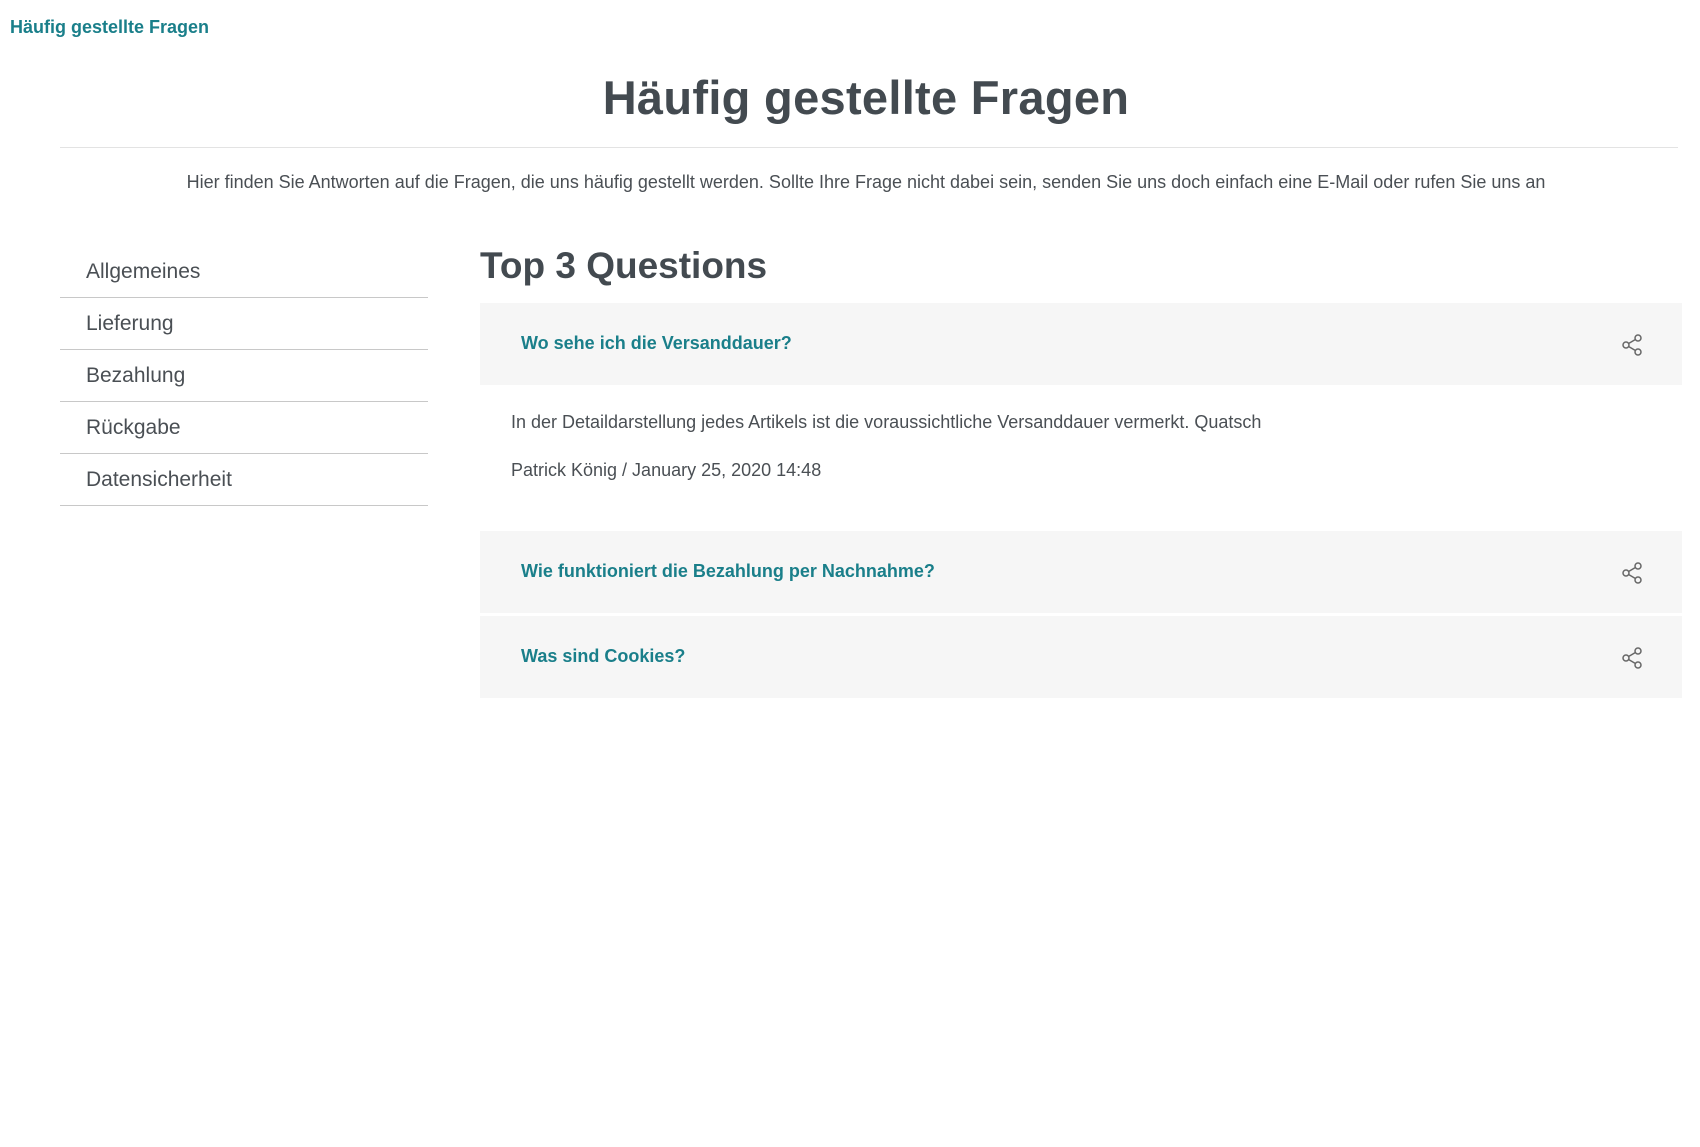 The image size is (1700, 1147). I want to click on sidebar-item-lieferung: Lieferung, so click(244, 324).